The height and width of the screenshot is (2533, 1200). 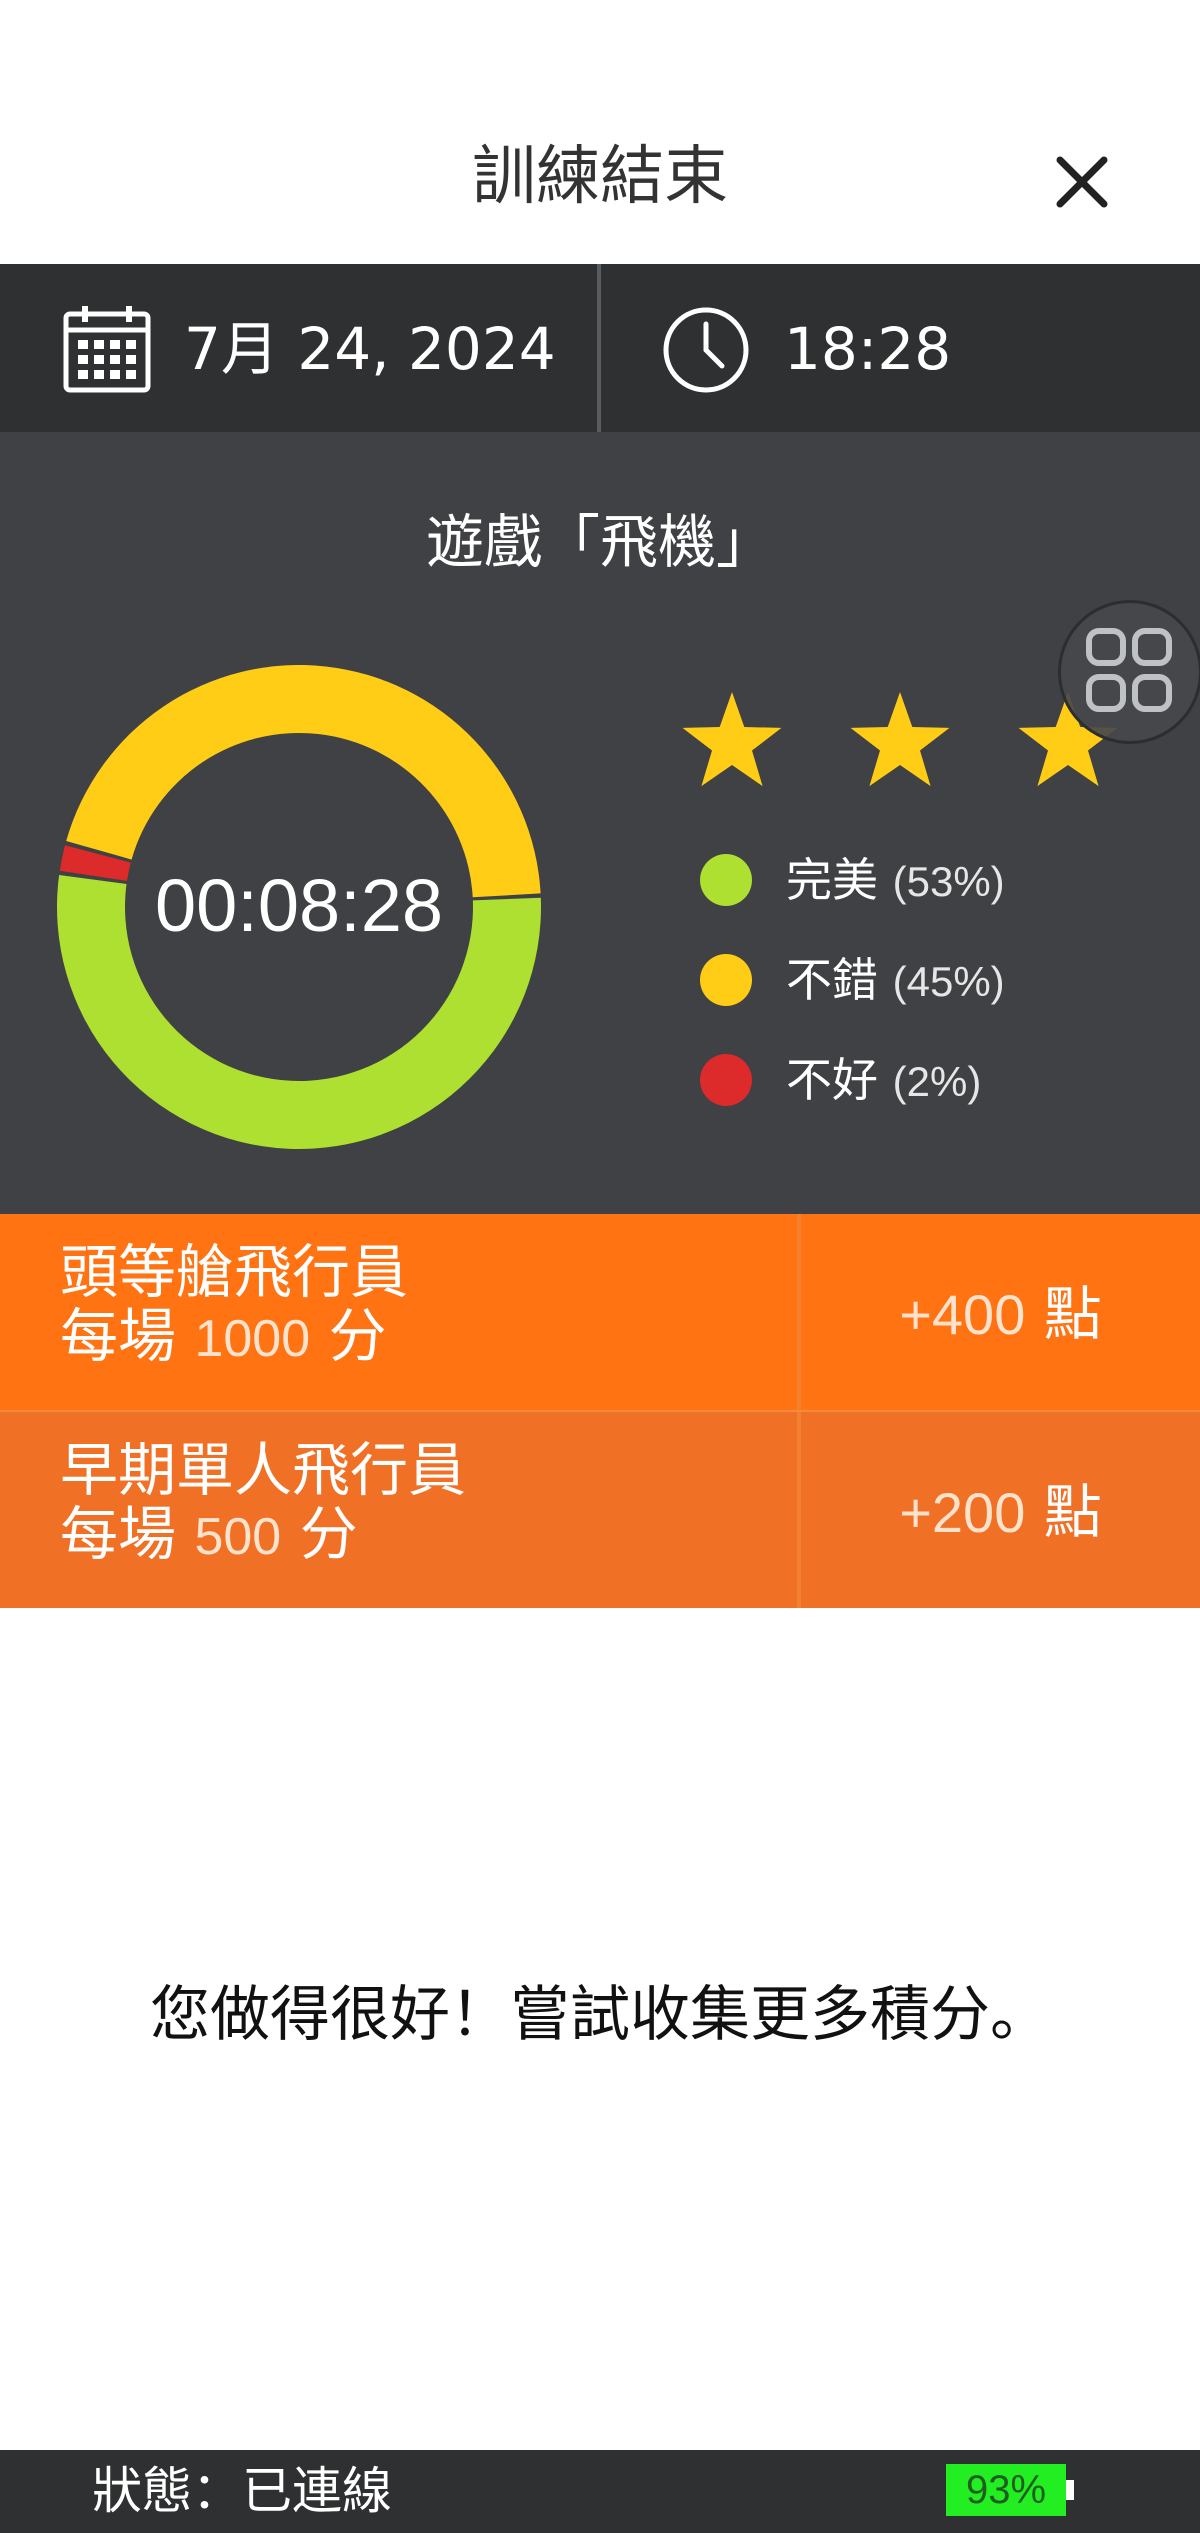 I want to click on achievement-row: 早期單人飛行員 每場 500 分 +200 點, so click(x=600, y=1510).